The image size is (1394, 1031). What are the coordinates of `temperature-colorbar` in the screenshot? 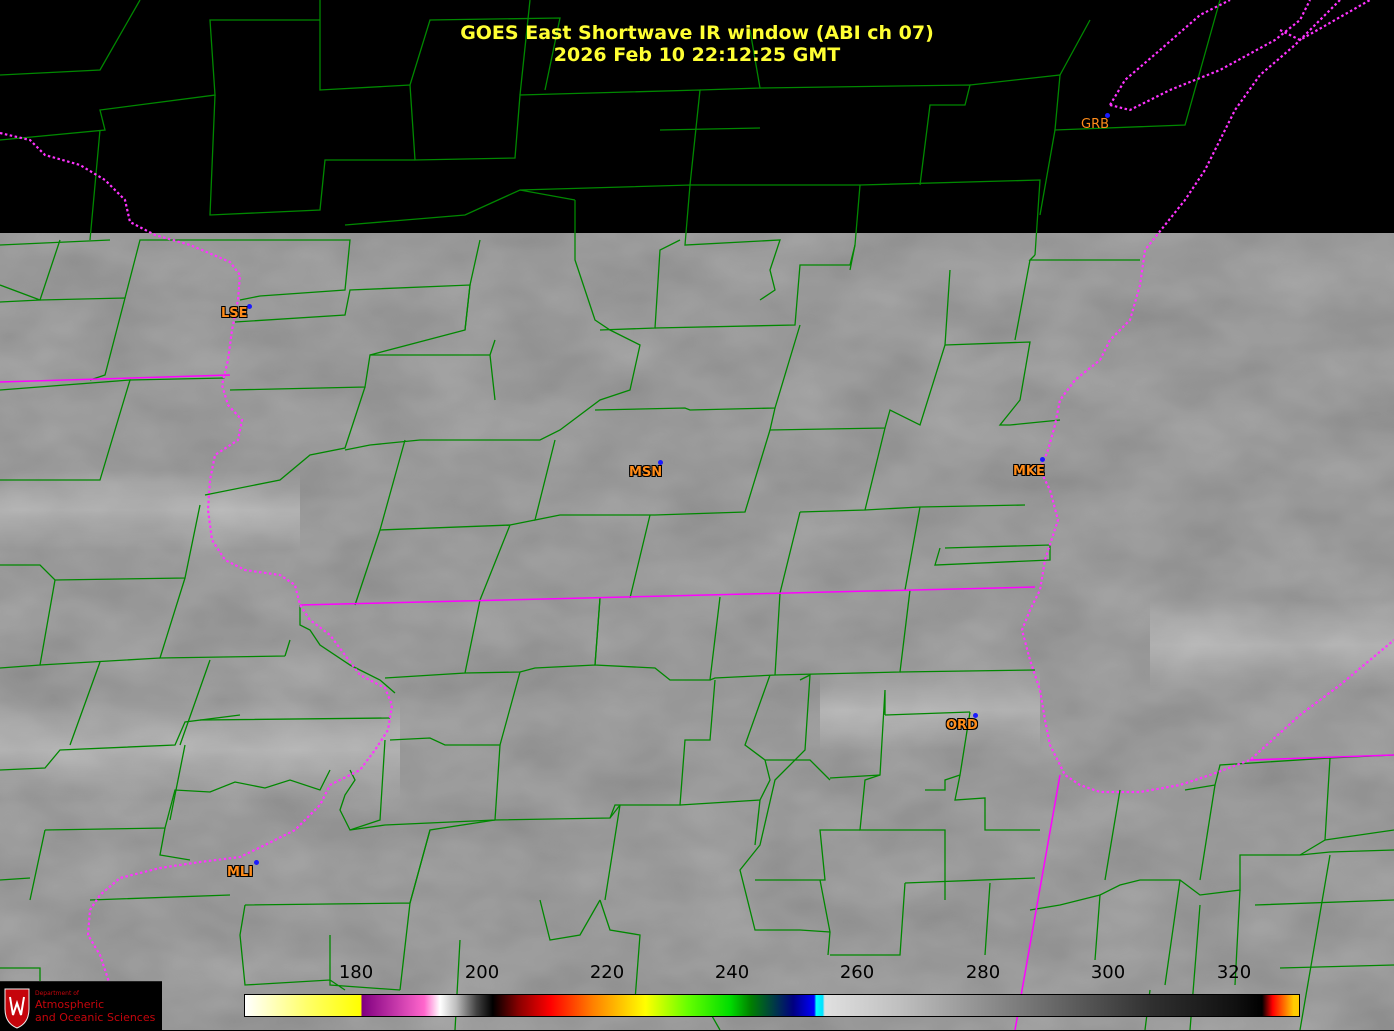 It's located at (772, 1005).